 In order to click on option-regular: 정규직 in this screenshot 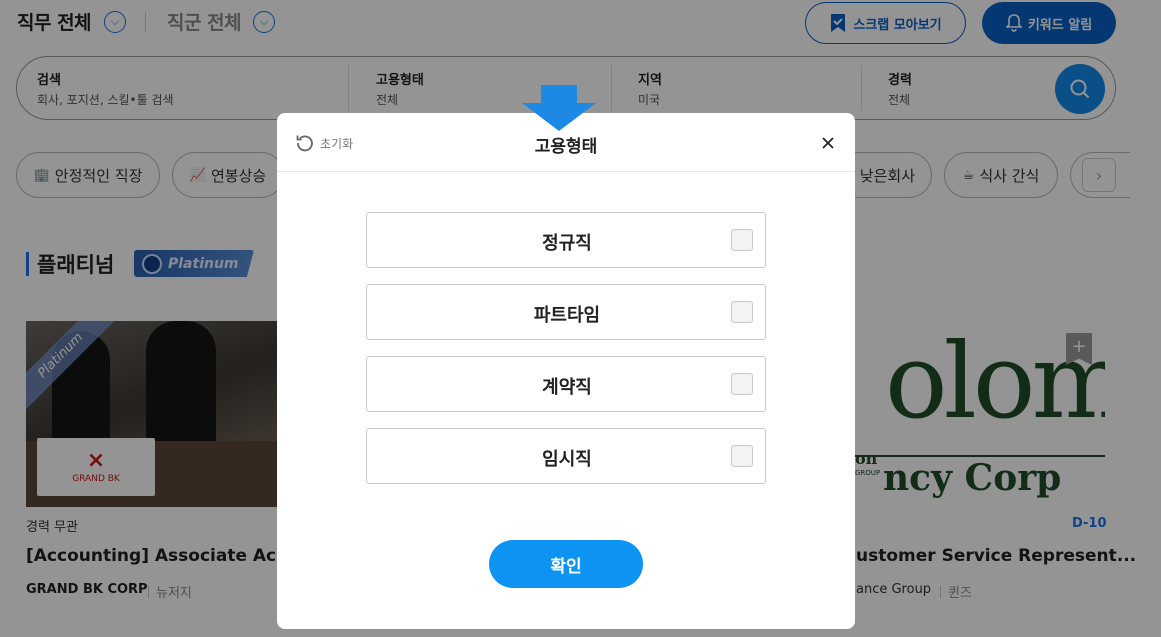, I will do `click(566, 240)`.